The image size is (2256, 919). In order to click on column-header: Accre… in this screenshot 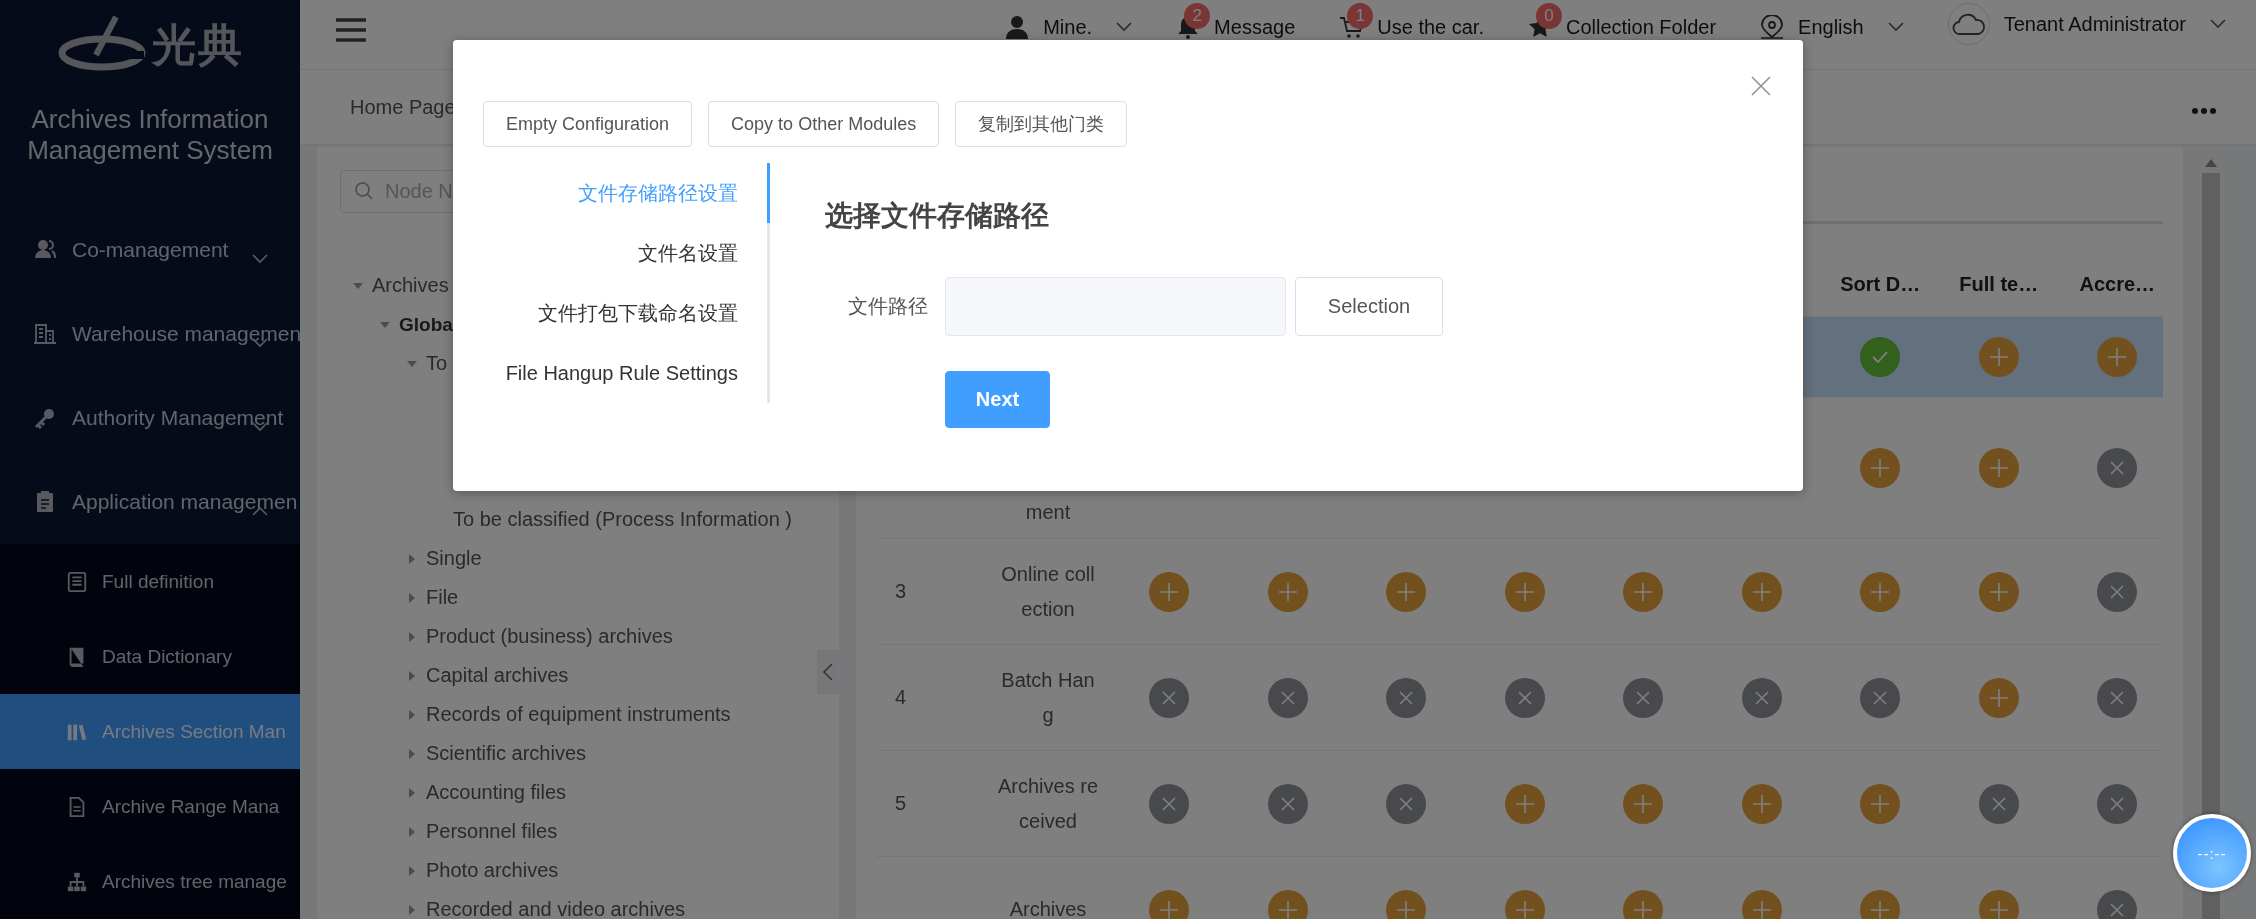, I will do `click(2117, 284)`.